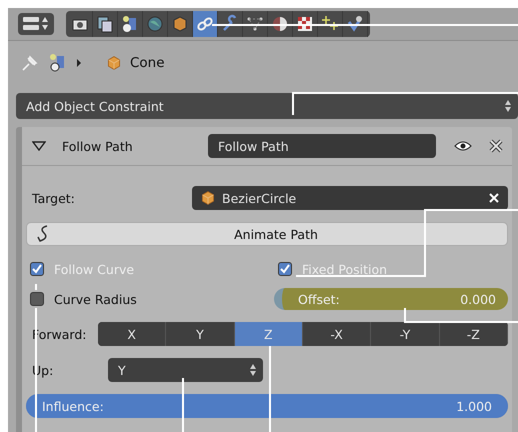  I want to click on expand-triangle-icon, so click(39, 146).